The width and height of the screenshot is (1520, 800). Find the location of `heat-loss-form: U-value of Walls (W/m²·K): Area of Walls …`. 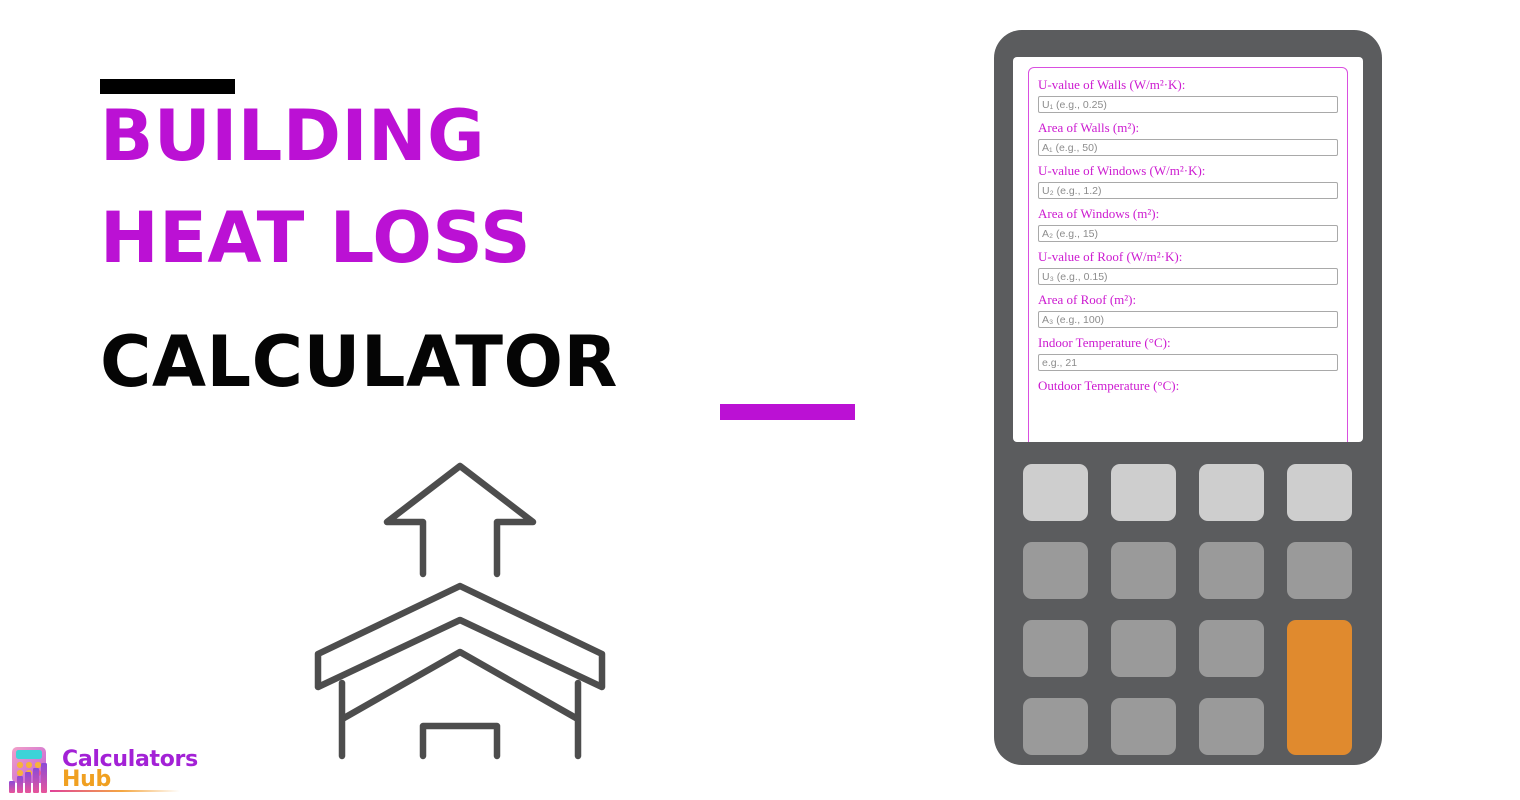

heat-loss-form: U-value of Walls (W/m²·K): Area of Walls … is located at coordinates (1188, 254).